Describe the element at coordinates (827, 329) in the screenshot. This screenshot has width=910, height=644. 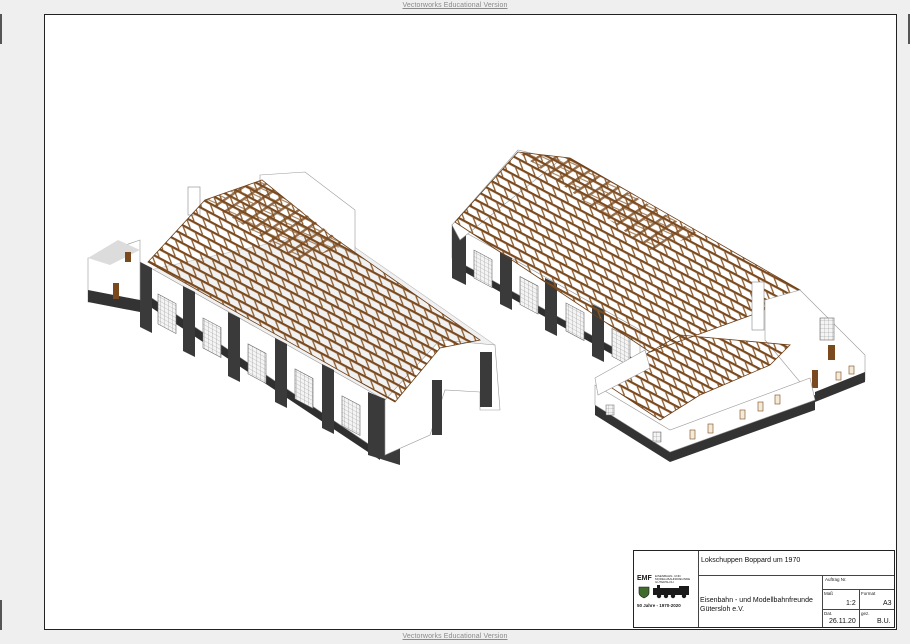
I see `annex-arch-window` at that location.